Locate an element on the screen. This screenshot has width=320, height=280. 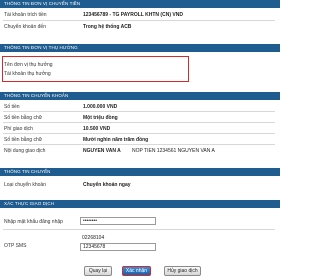
auth-section-header: XÁC THỰC GIAO DỊCH is located at coordinates (140, 204).